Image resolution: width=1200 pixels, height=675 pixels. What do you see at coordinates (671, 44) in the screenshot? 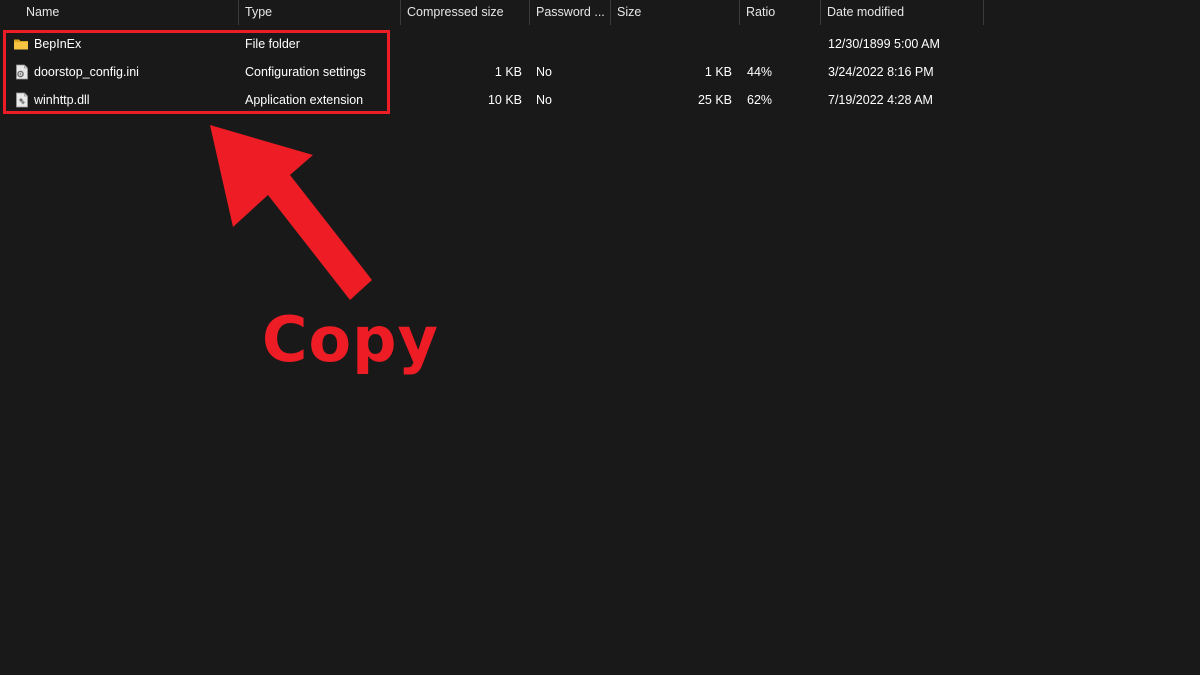
I see `file-size` at bounding box center [671, 44].